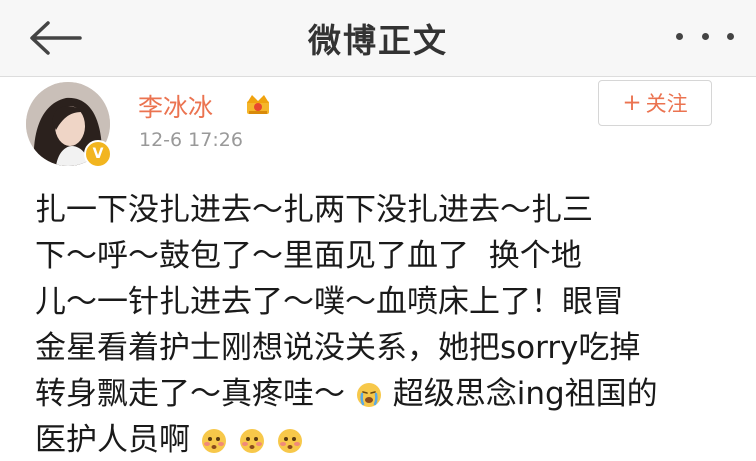 The height and width of the screenshot is (461, 756). What do you see at coordinates (666, 104) in the screenshot?
I see `follow-button-label: 关注` at bounding box center [666, 104].